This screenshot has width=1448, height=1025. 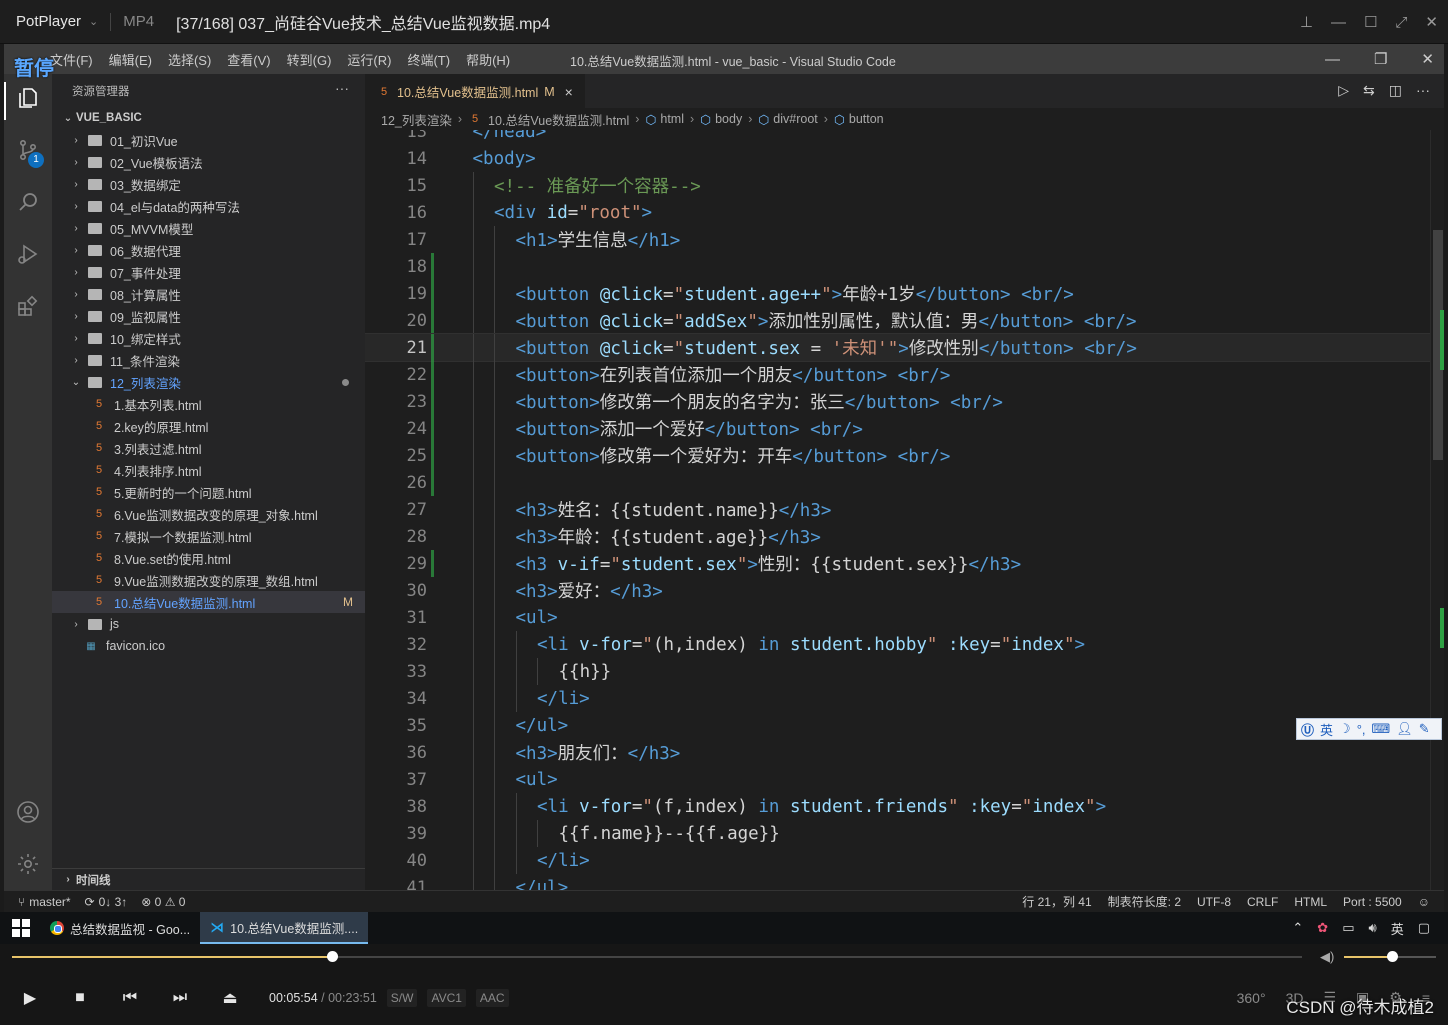 What do you see at coordinates (208, 470) in the screenshot?
I see `tree-item: 5 4.列表排序.html` at bounding box center [208, 470].